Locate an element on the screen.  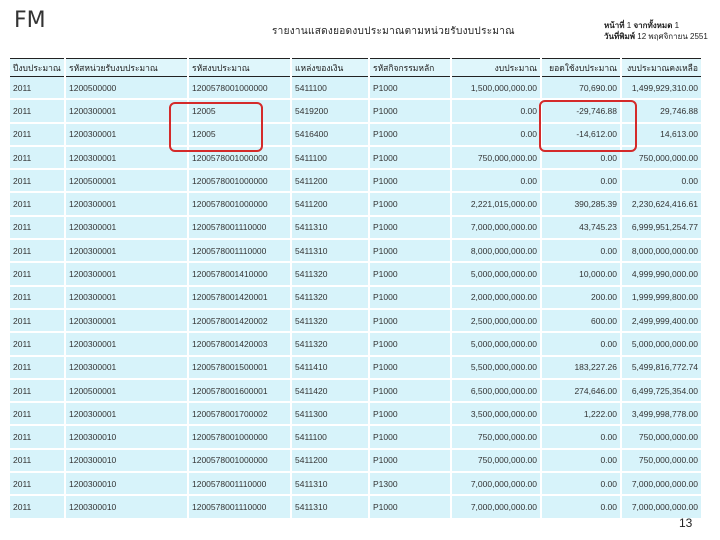
table-cell: 5416400 is located at coordinates (330, 134).